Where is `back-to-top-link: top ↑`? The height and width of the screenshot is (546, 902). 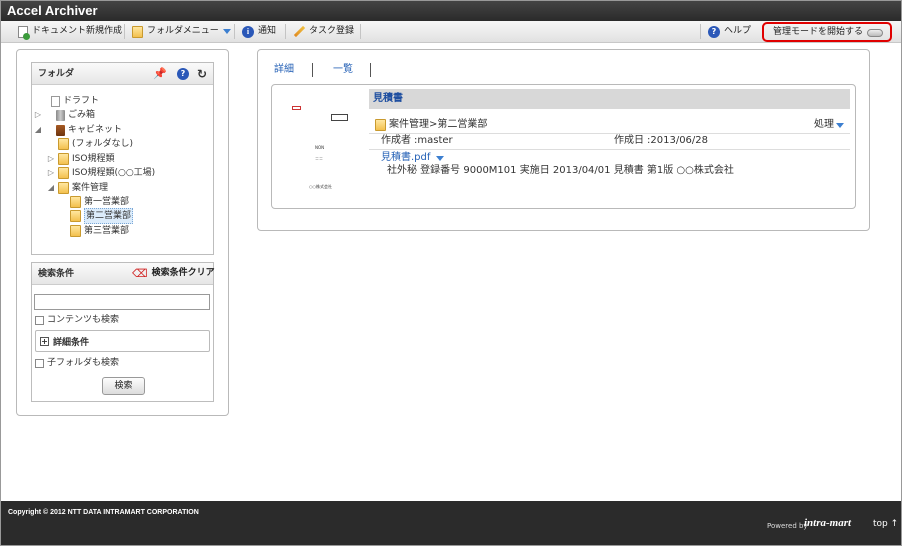
back-to-top-link: top ↑ is located at coordinates (885, 524).